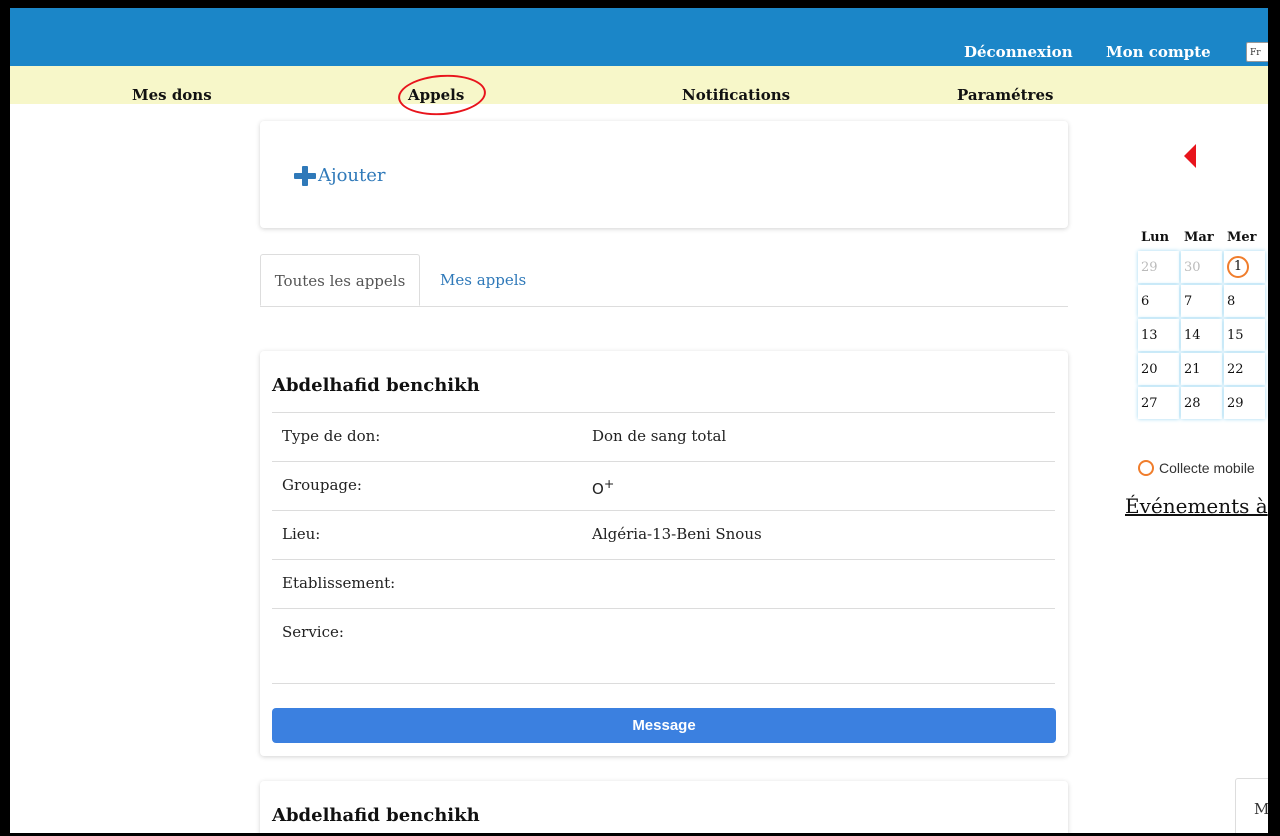 This screenshot has height=836, width=1280. I want to click on detail-value: Algéria-13-Beni Snous, so click(677, 534).